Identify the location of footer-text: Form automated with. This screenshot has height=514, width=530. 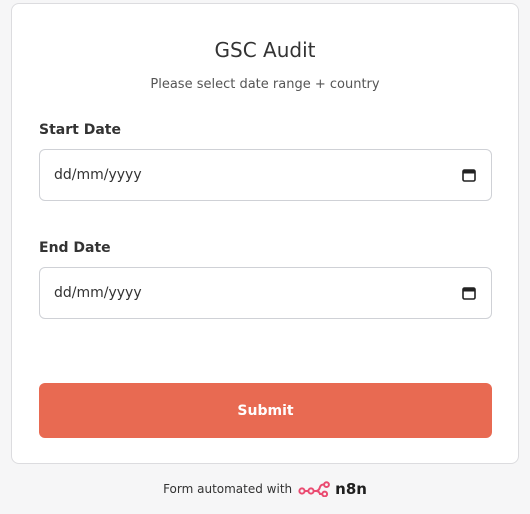
(228, 489).